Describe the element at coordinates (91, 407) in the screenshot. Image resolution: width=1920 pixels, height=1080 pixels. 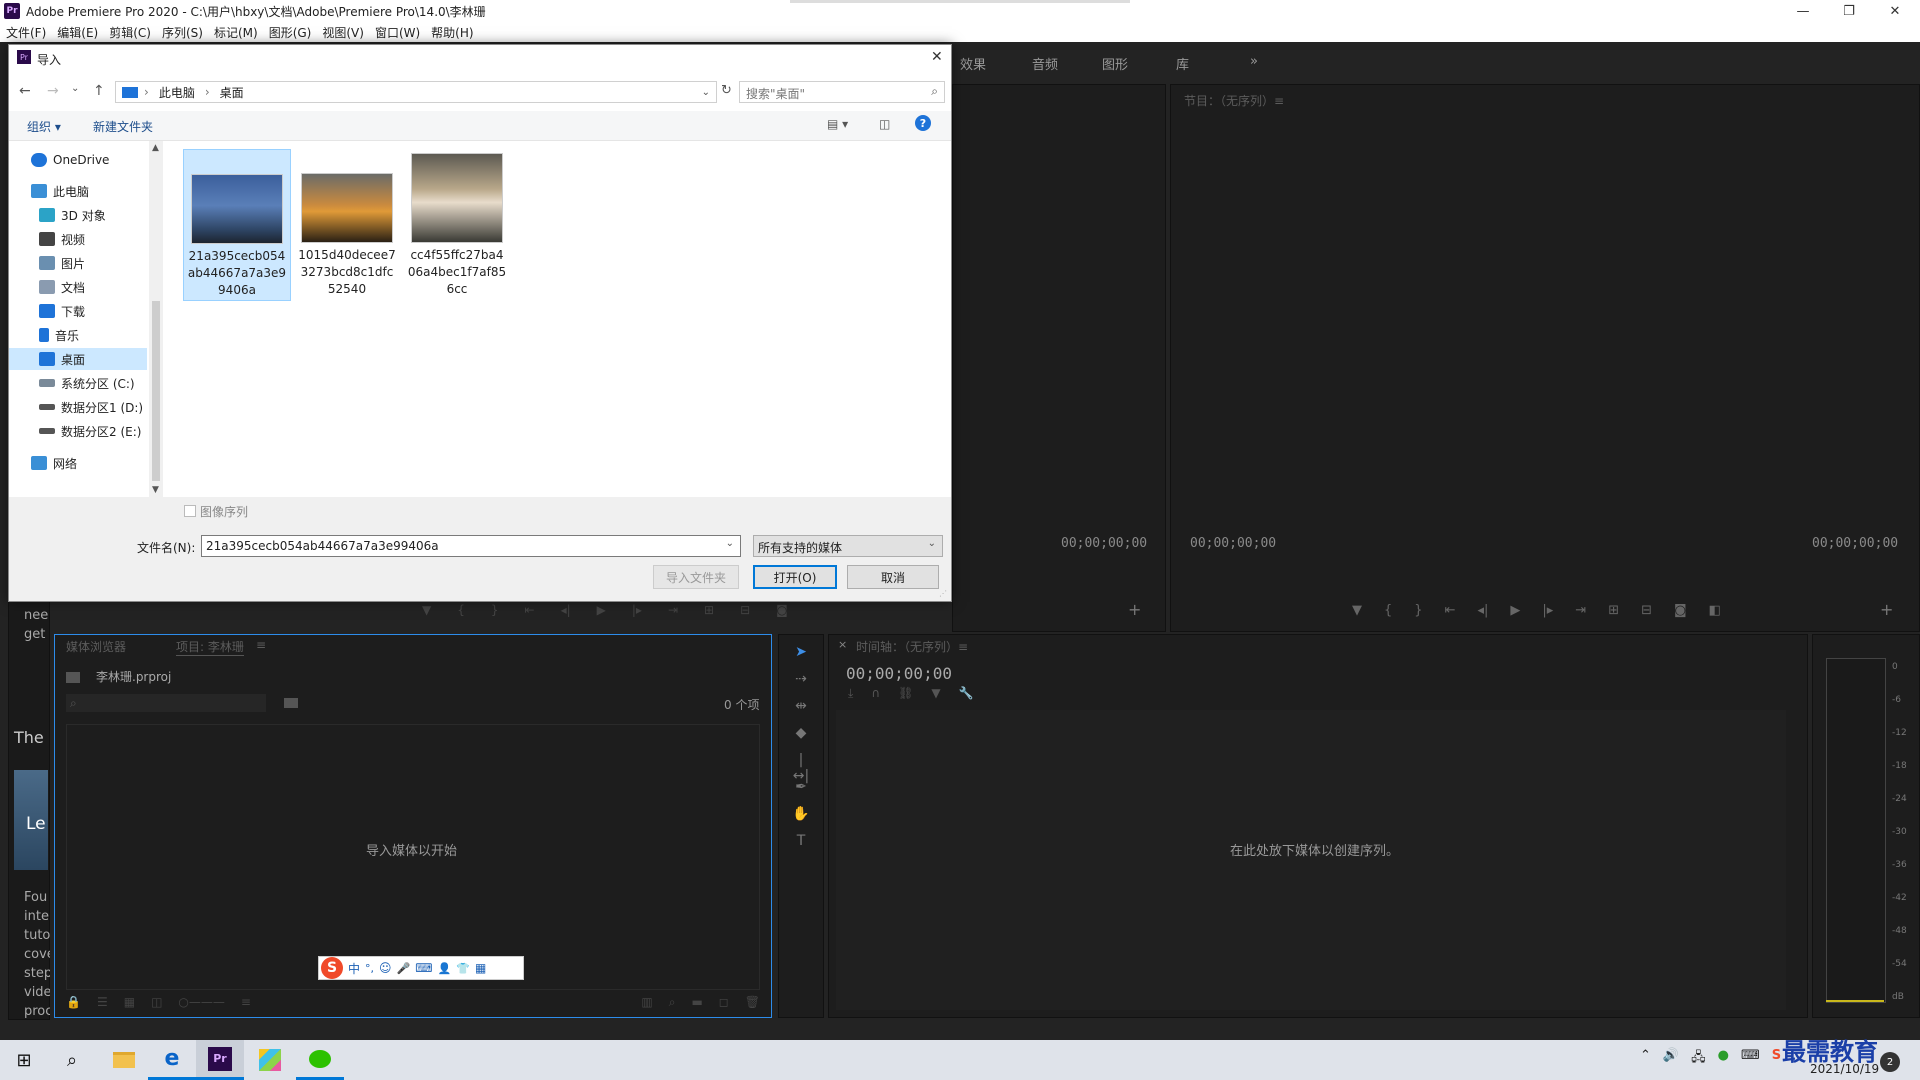
I see `nav-item-drive-d: 数据分区1 (D:)` at that location.